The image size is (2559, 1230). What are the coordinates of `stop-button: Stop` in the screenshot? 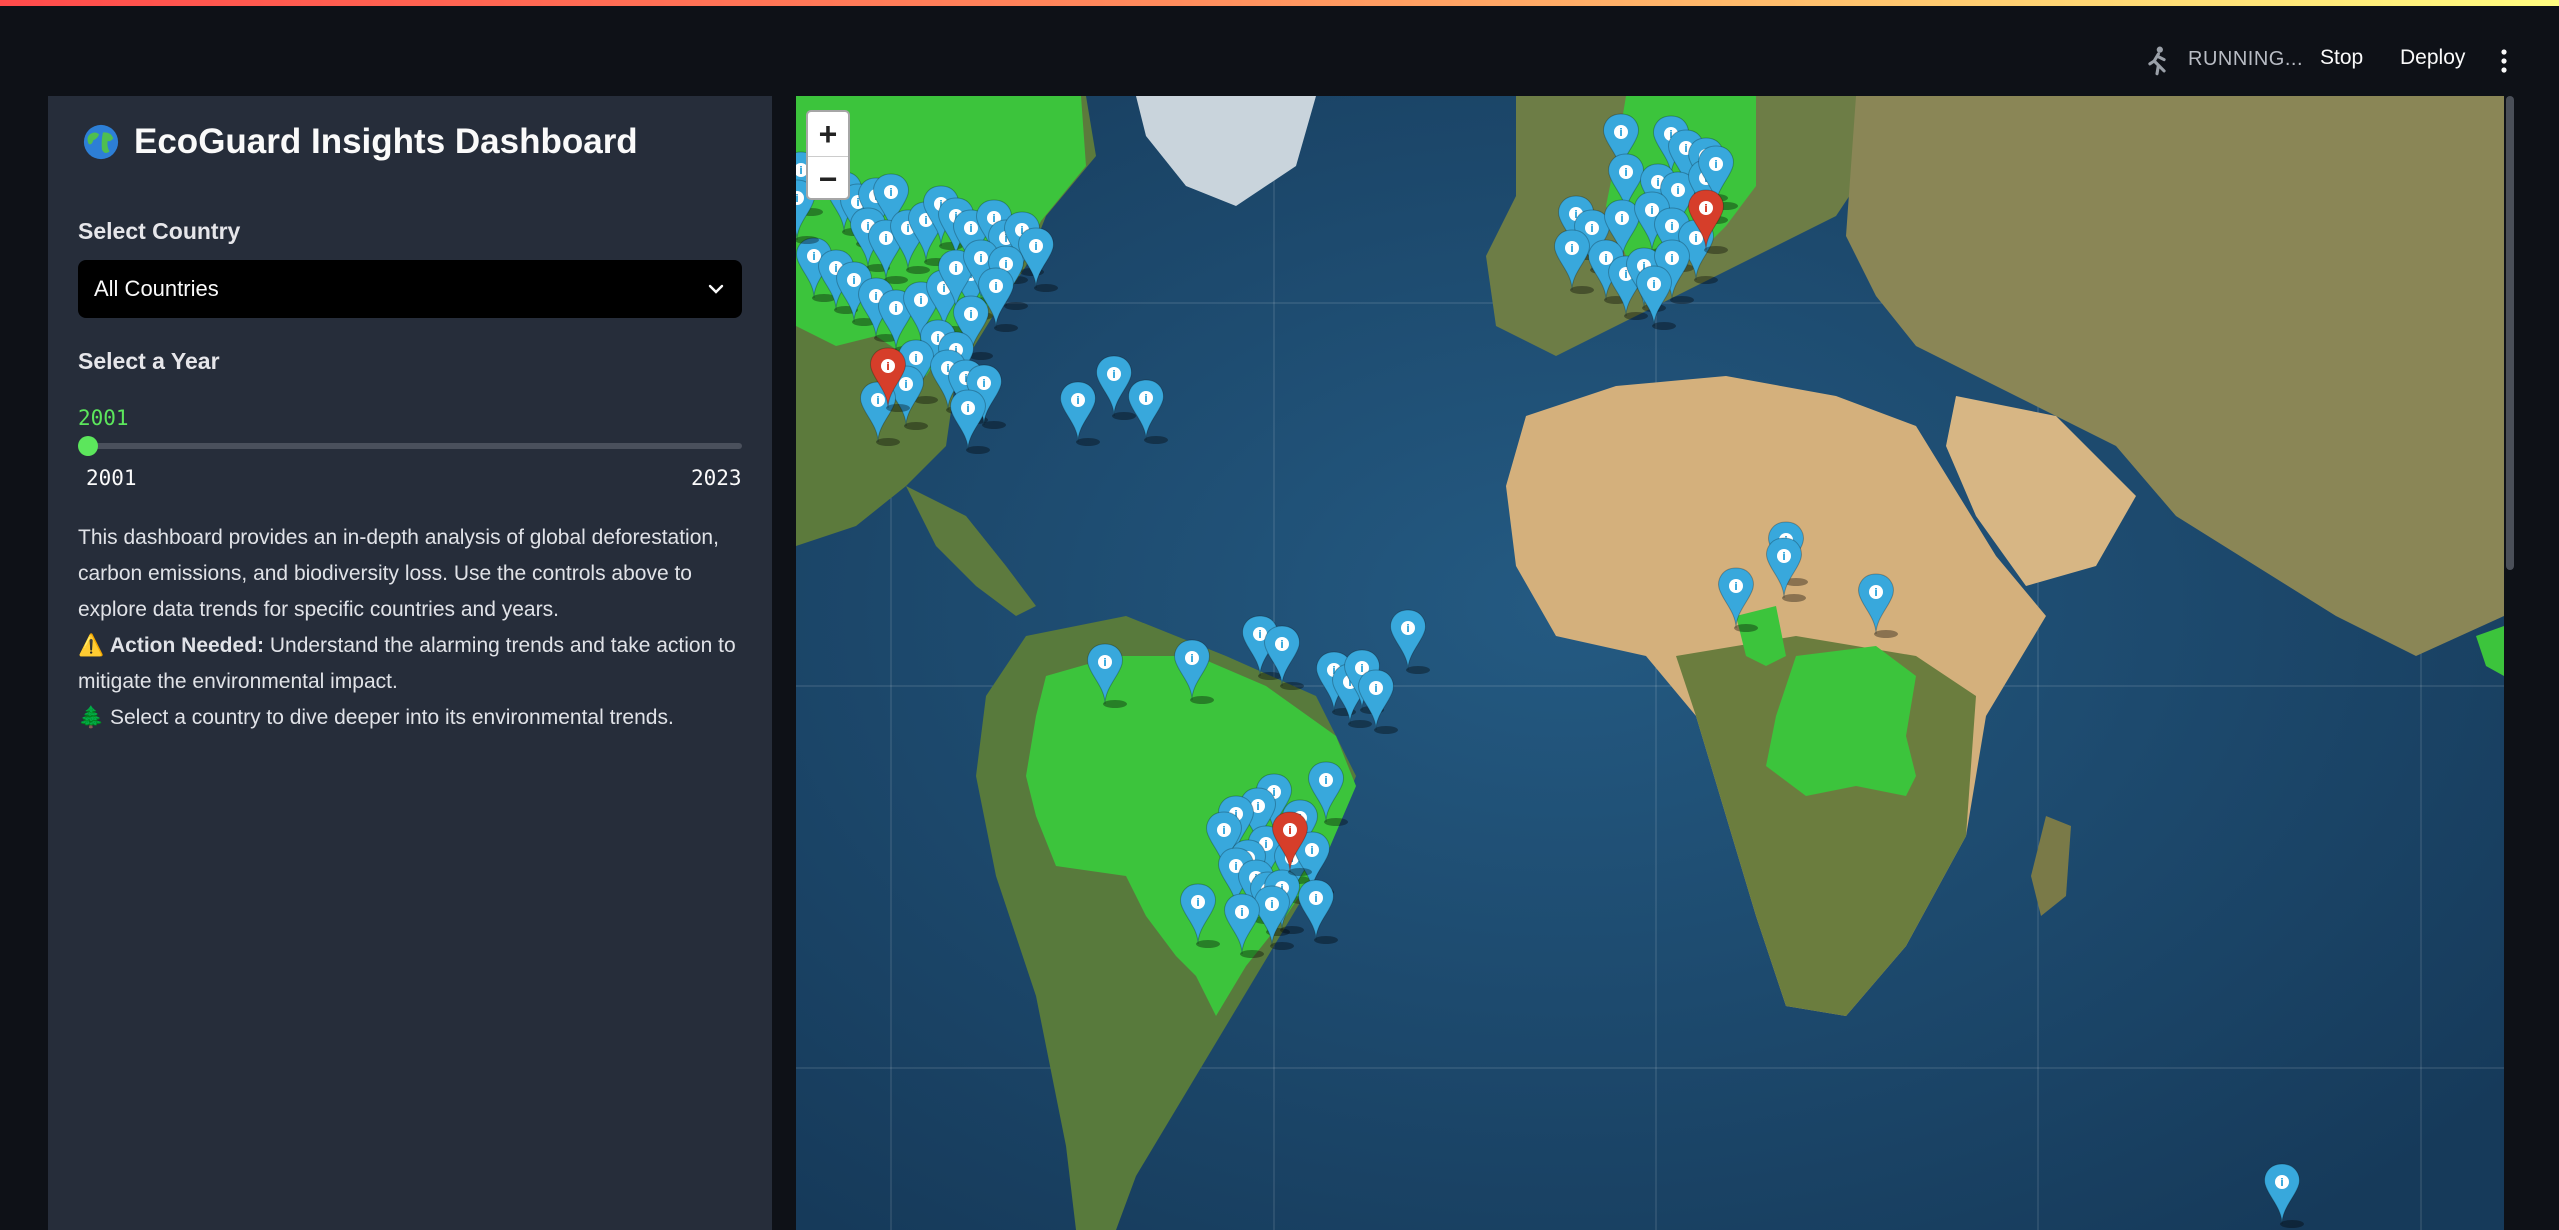 It's located at (2341, 58).